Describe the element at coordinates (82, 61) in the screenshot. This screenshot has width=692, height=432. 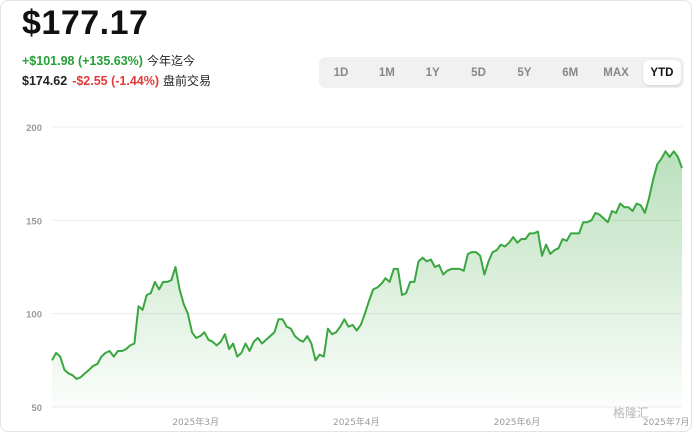
I see `ytd-change-value: +$101.98 (+135.63%)` at that location.